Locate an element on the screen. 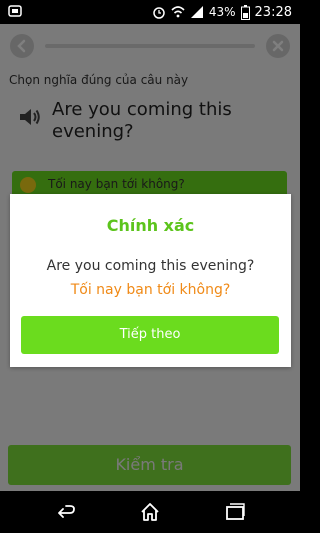  alarm-icon is located at coordinates (159, 13).